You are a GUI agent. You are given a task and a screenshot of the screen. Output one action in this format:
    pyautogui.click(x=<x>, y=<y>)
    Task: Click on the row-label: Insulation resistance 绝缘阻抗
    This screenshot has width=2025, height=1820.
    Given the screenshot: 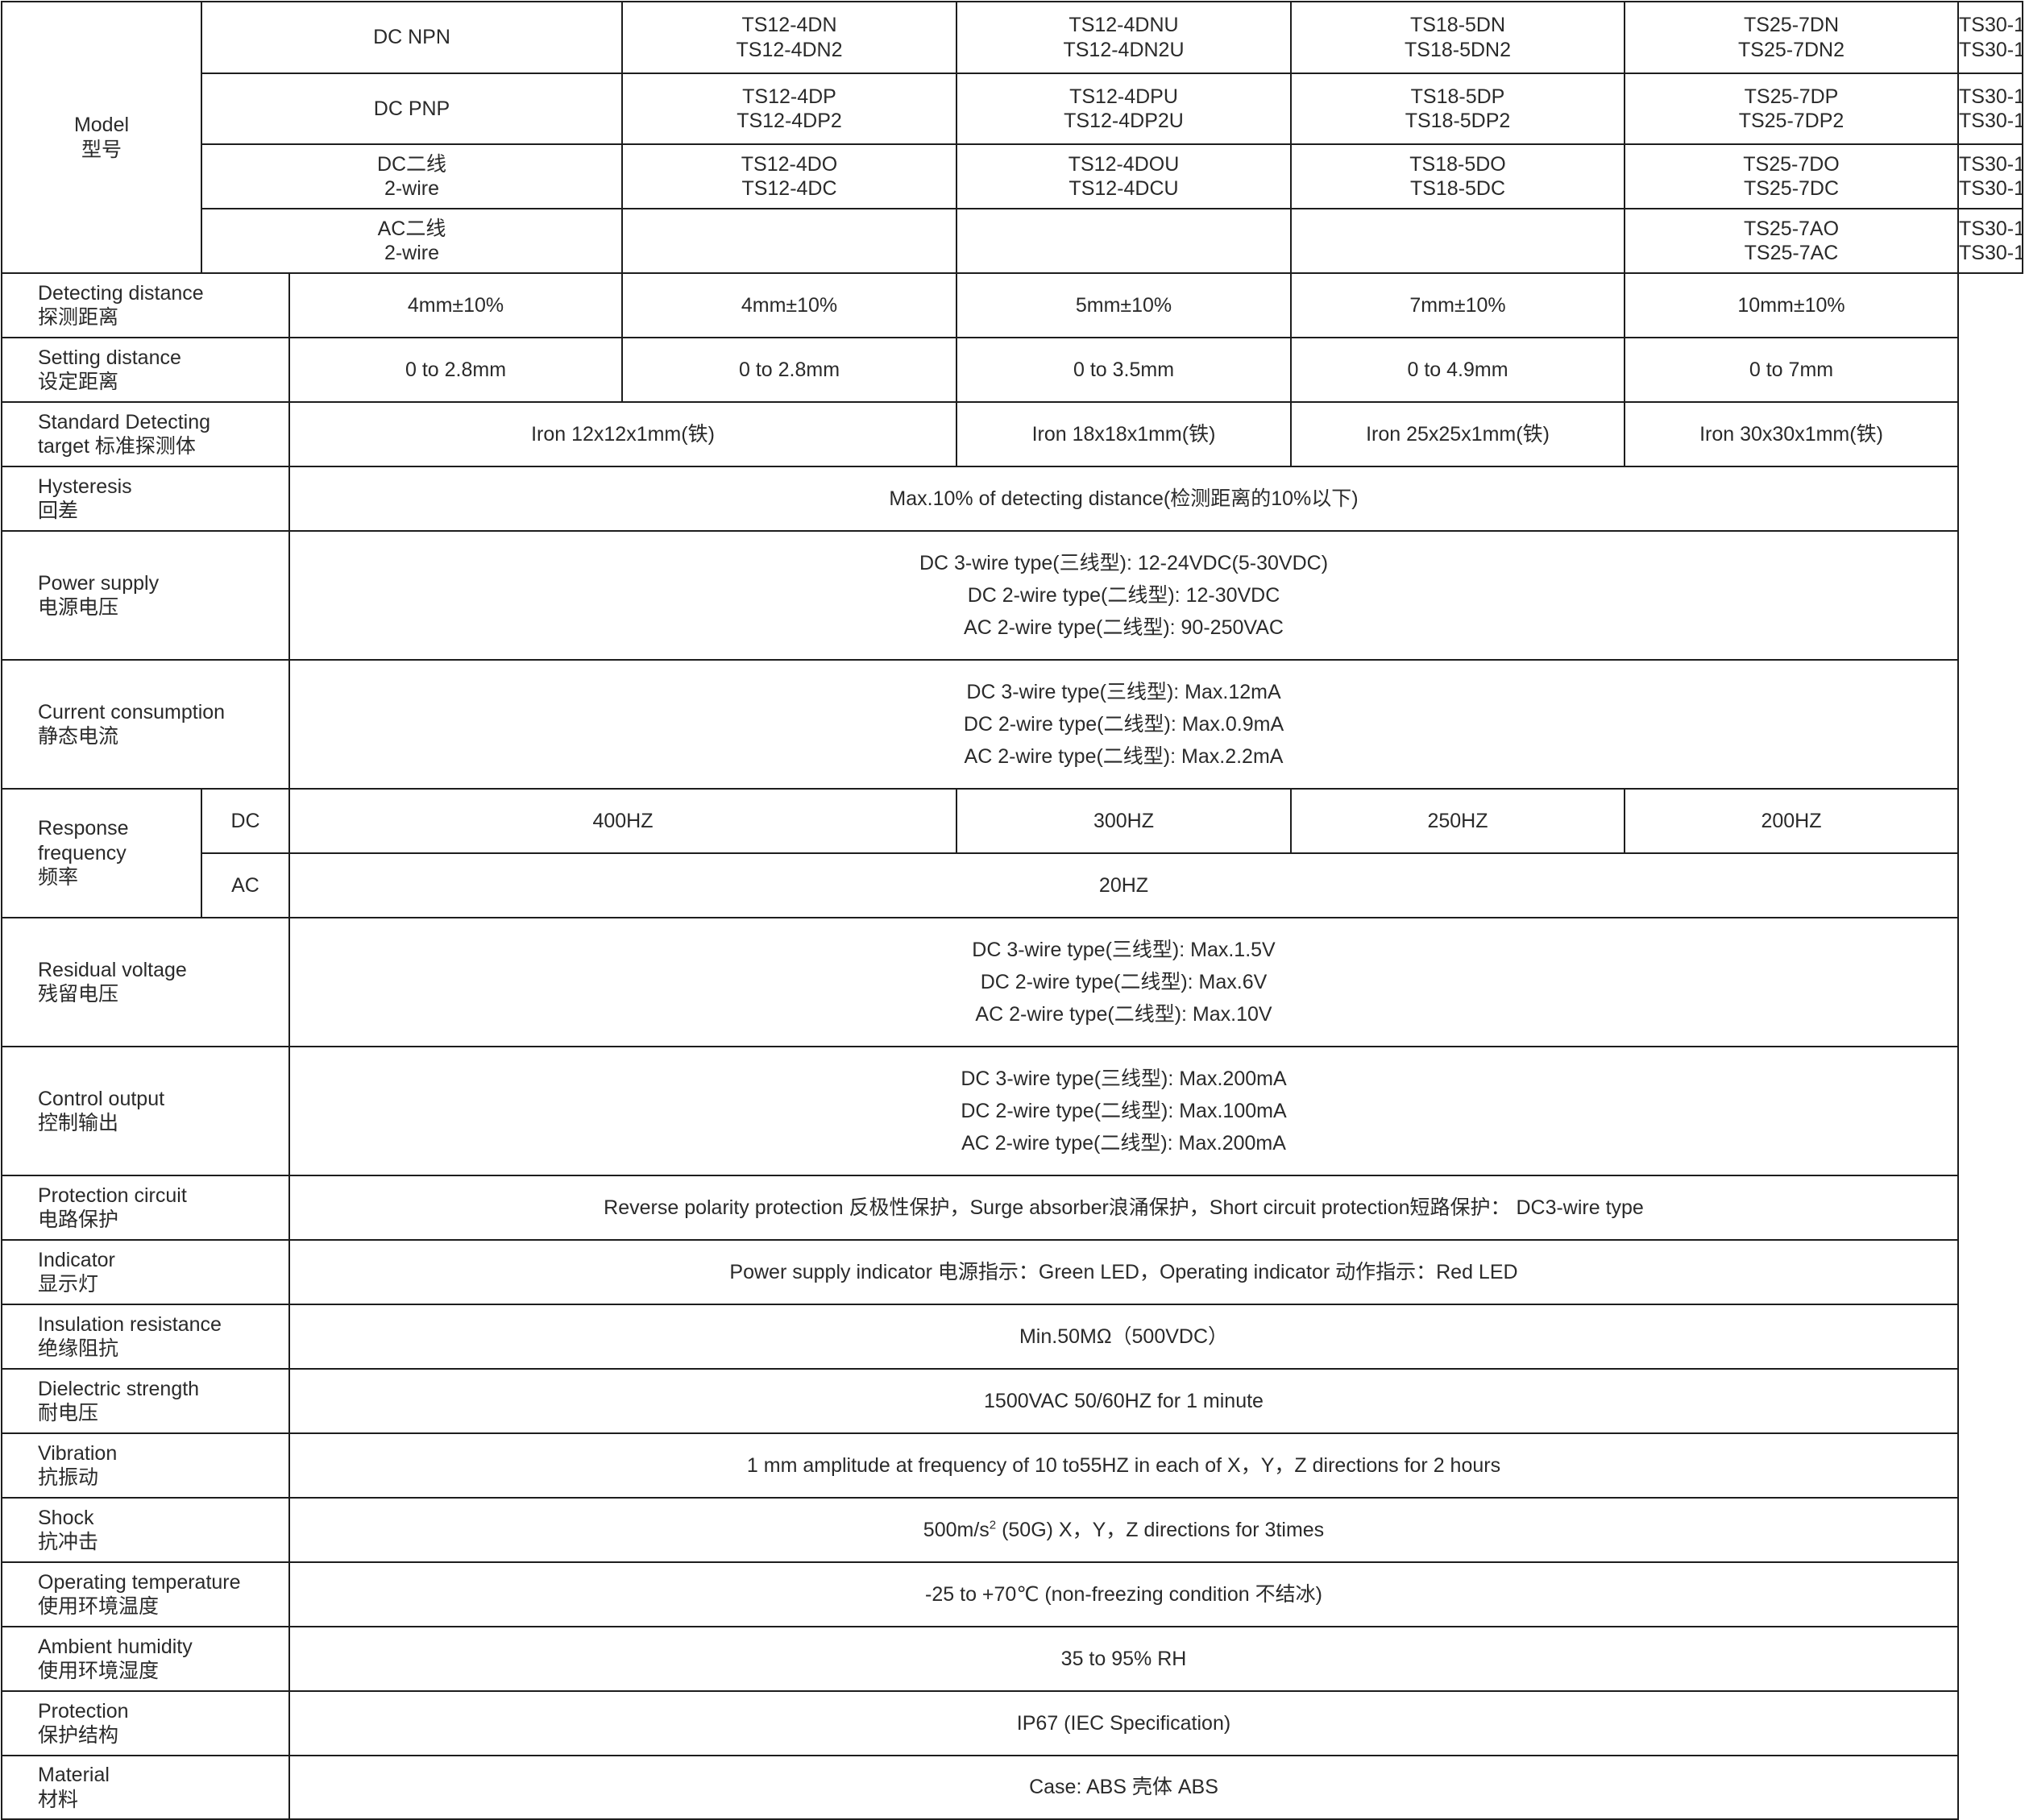 What is the action you would take?
    pyautogui.click(x=145, y=1337)
    